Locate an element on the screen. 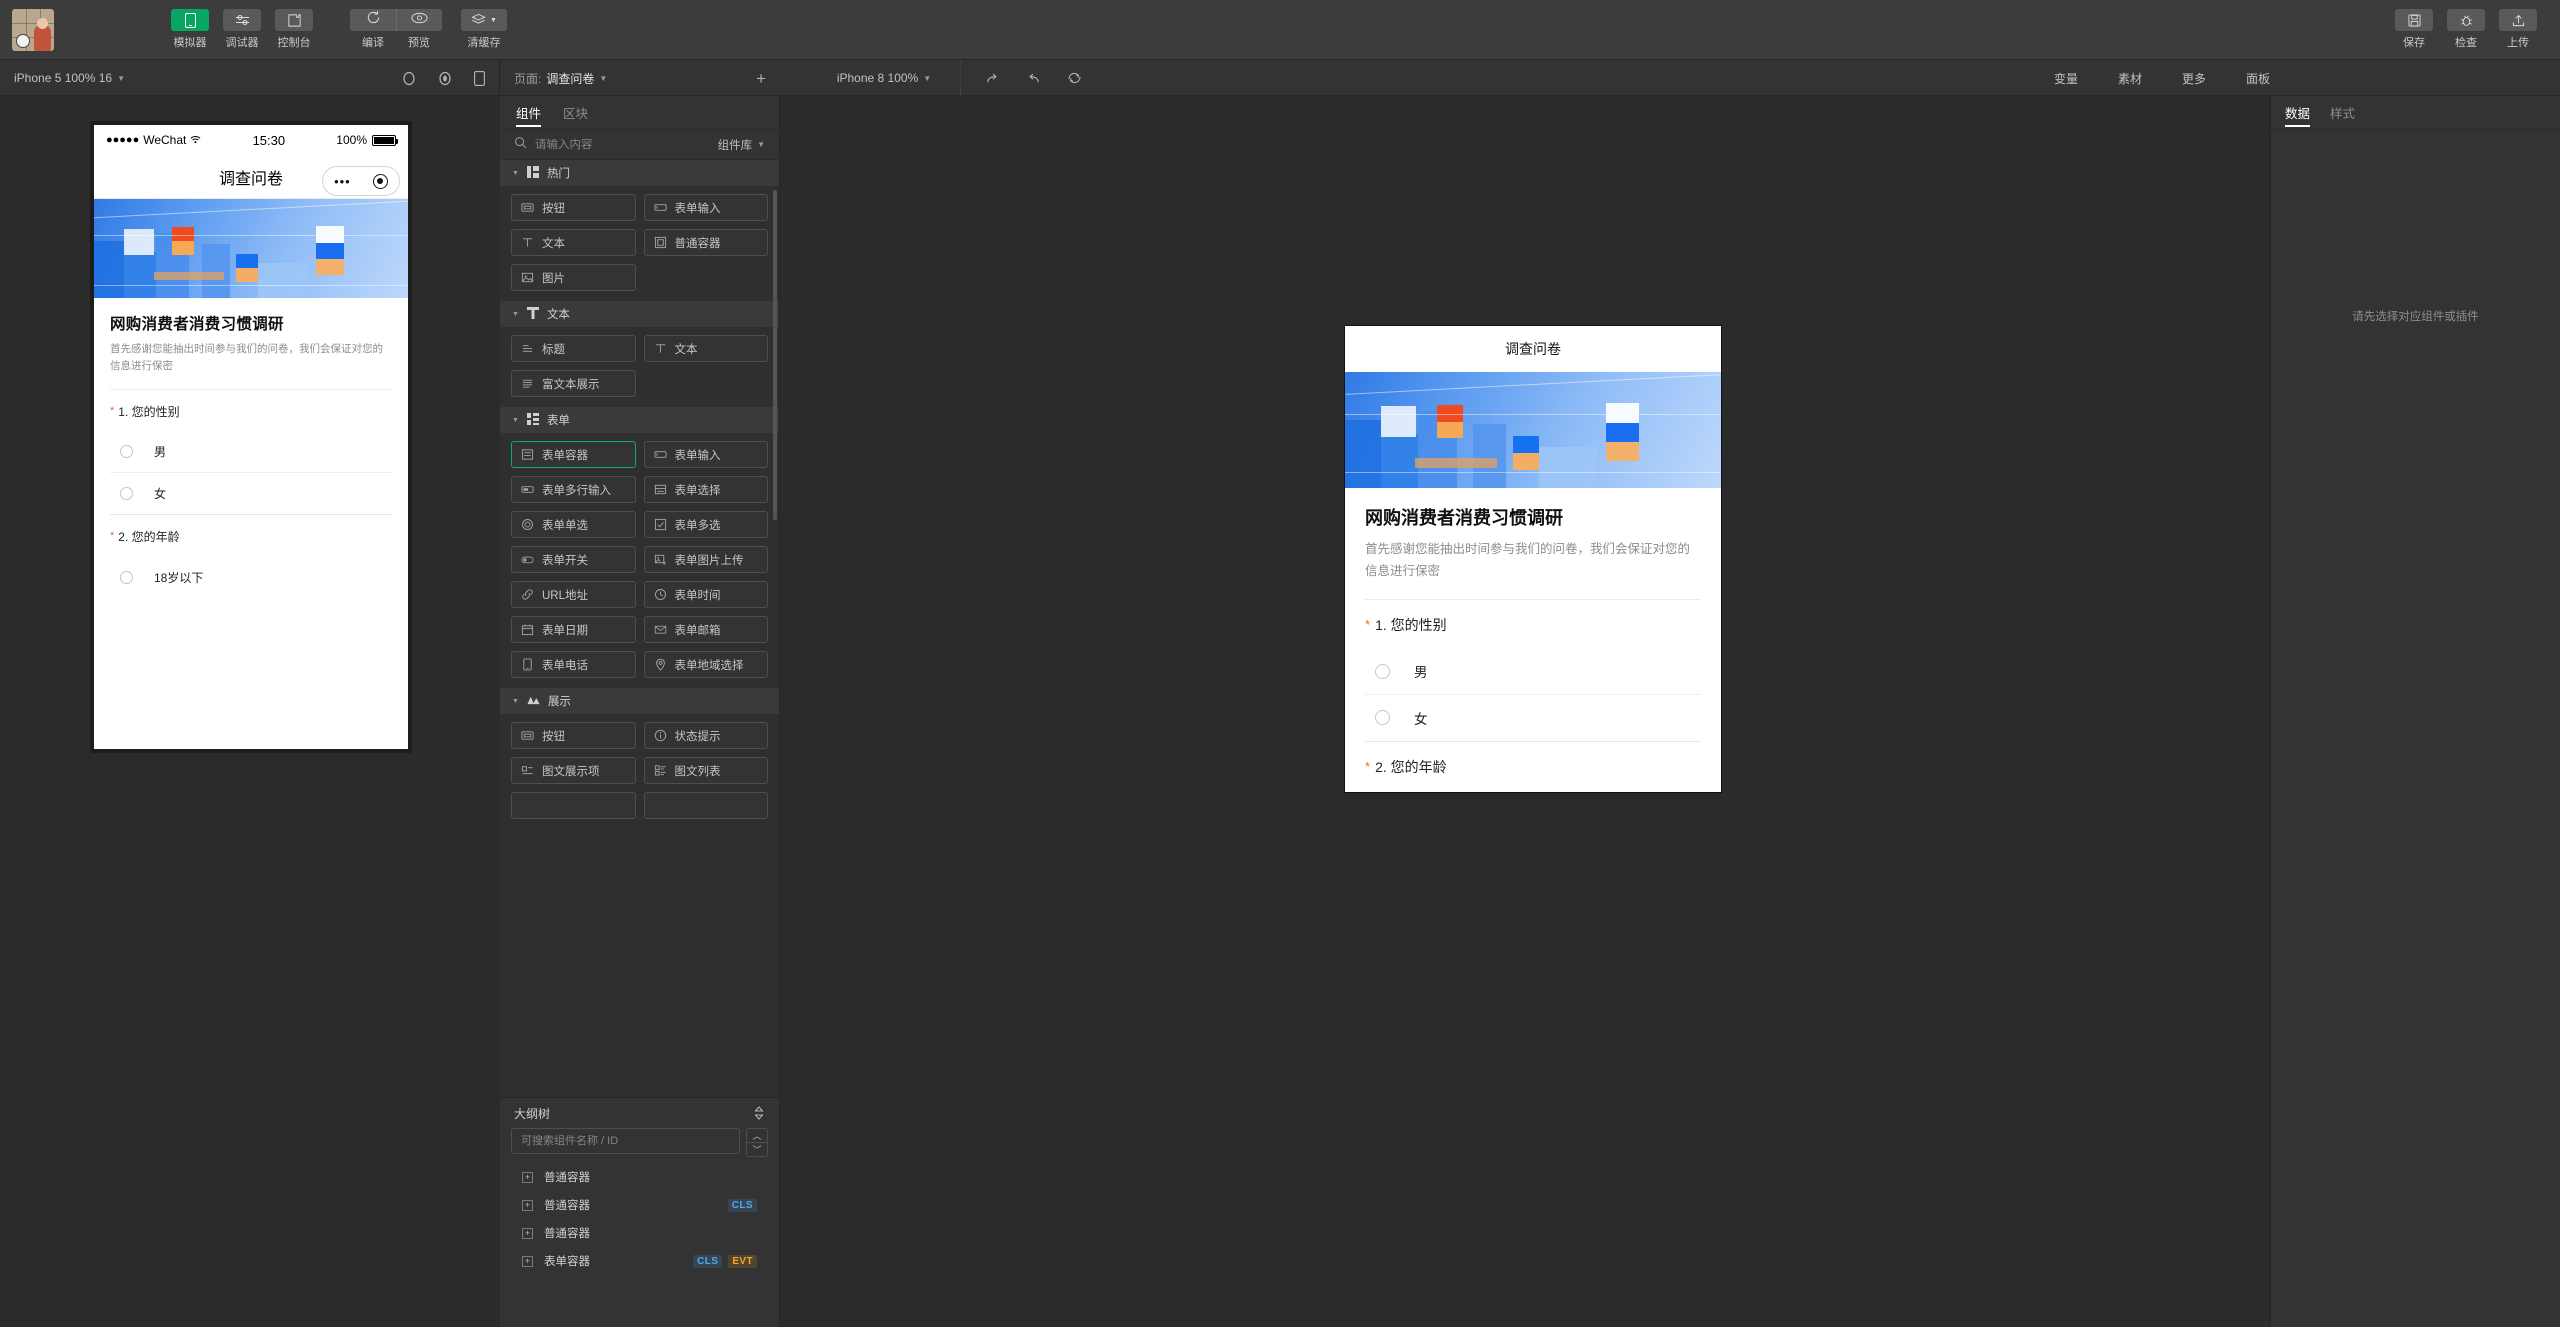  component-media-list: 图文列表 is located at coordinates (705, 770).